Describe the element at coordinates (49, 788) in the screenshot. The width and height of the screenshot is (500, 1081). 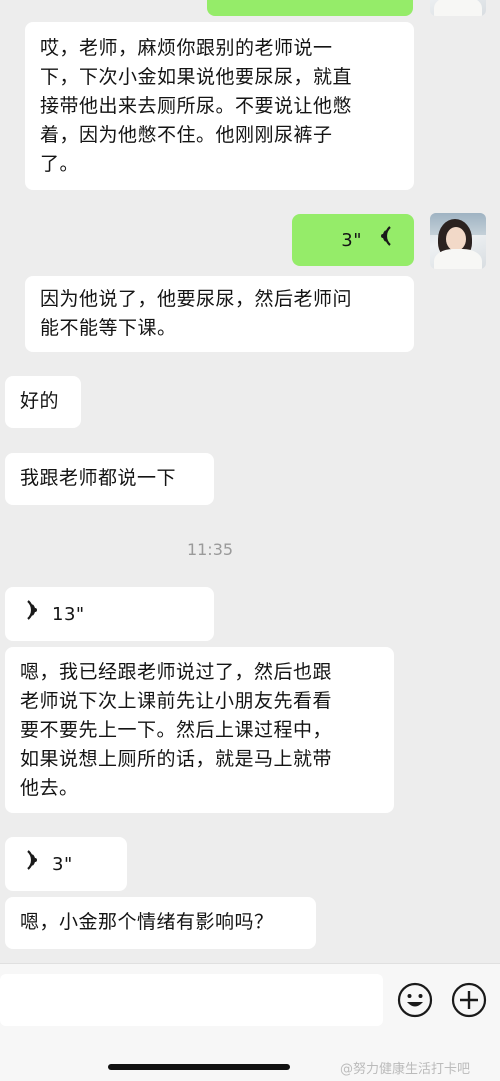
I see `message-line: 他去。` at that location.